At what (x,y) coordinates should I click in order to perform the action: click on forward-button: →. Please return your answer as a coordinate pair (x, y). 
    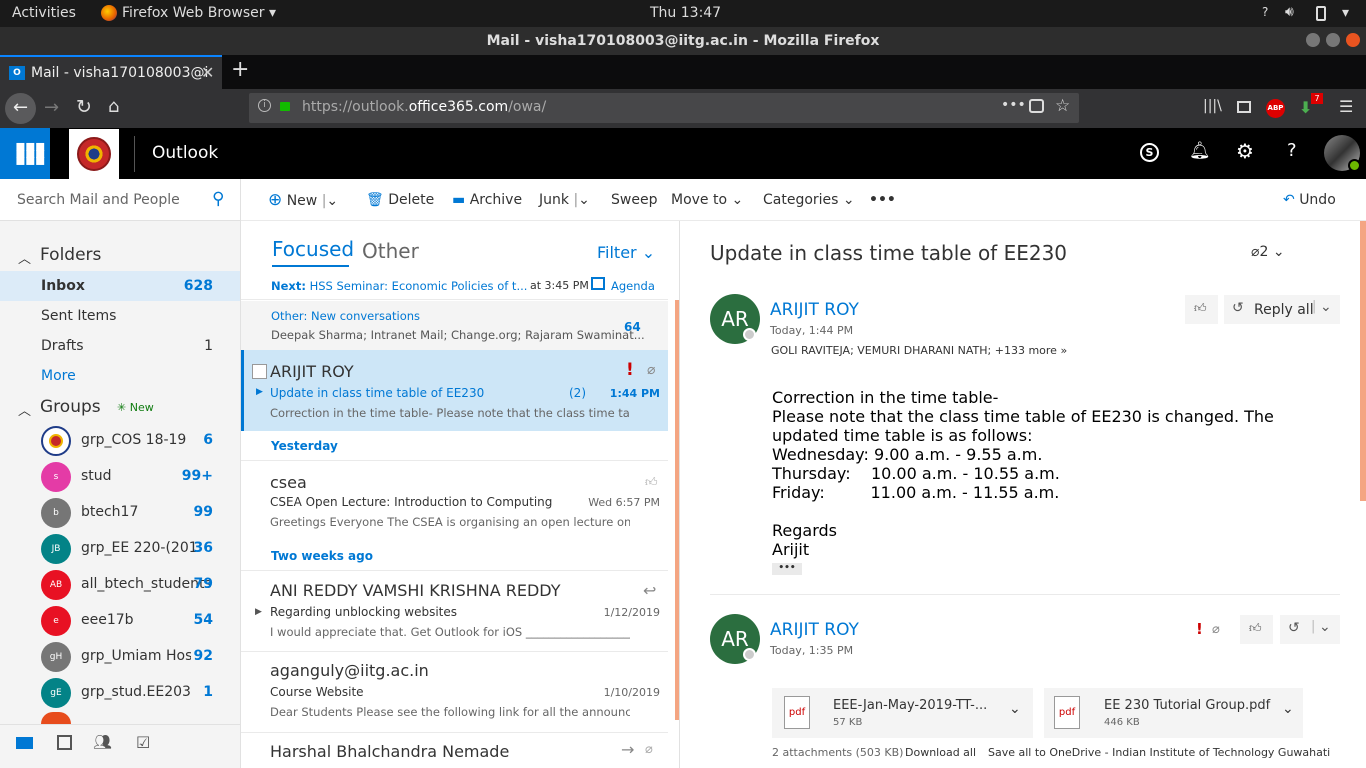
    Looking at the image, I should click on (51, 107).